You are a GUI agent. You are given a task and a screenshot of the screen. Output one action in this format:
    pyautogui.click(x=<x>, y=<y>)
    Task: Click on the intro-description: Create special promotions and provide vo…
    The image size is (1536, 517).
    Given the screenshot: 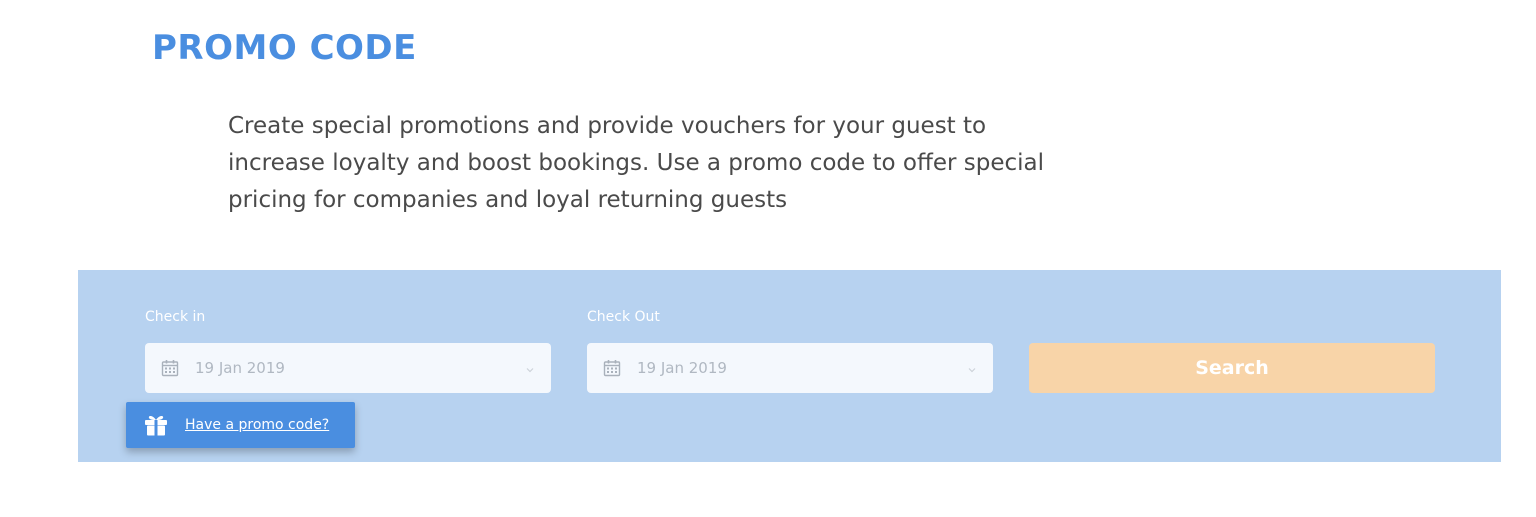 What is the action you would take?
    pyautogui.click(x=636, y=163)
    